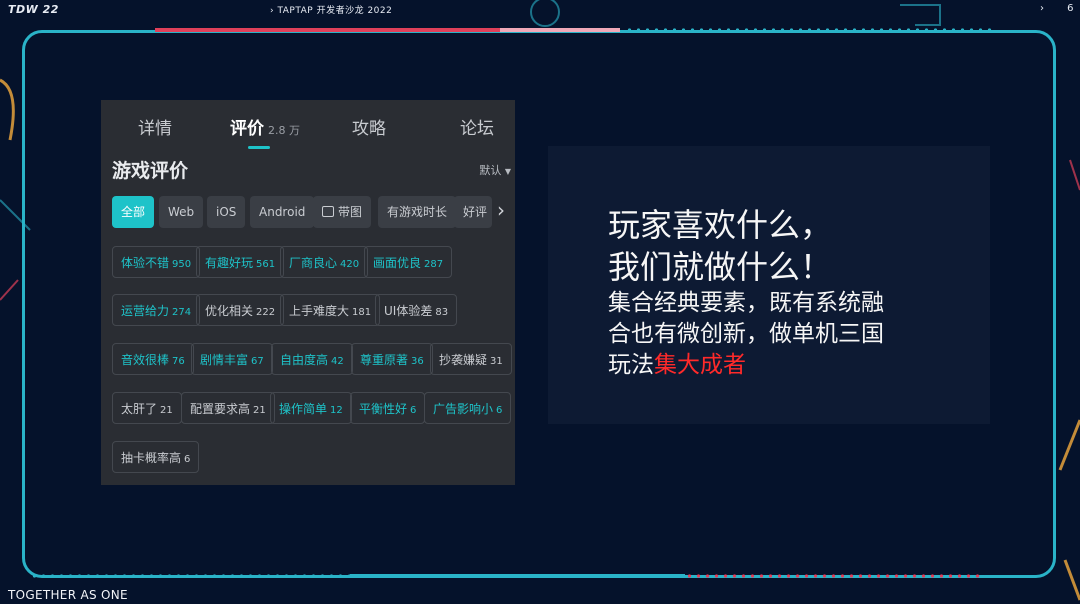 This screenshot has width=1080, height=604. Describe the element at coordinates (417, 212) in the screenshot. I see `filter-with-playtime: 有游戏时长` at that location.